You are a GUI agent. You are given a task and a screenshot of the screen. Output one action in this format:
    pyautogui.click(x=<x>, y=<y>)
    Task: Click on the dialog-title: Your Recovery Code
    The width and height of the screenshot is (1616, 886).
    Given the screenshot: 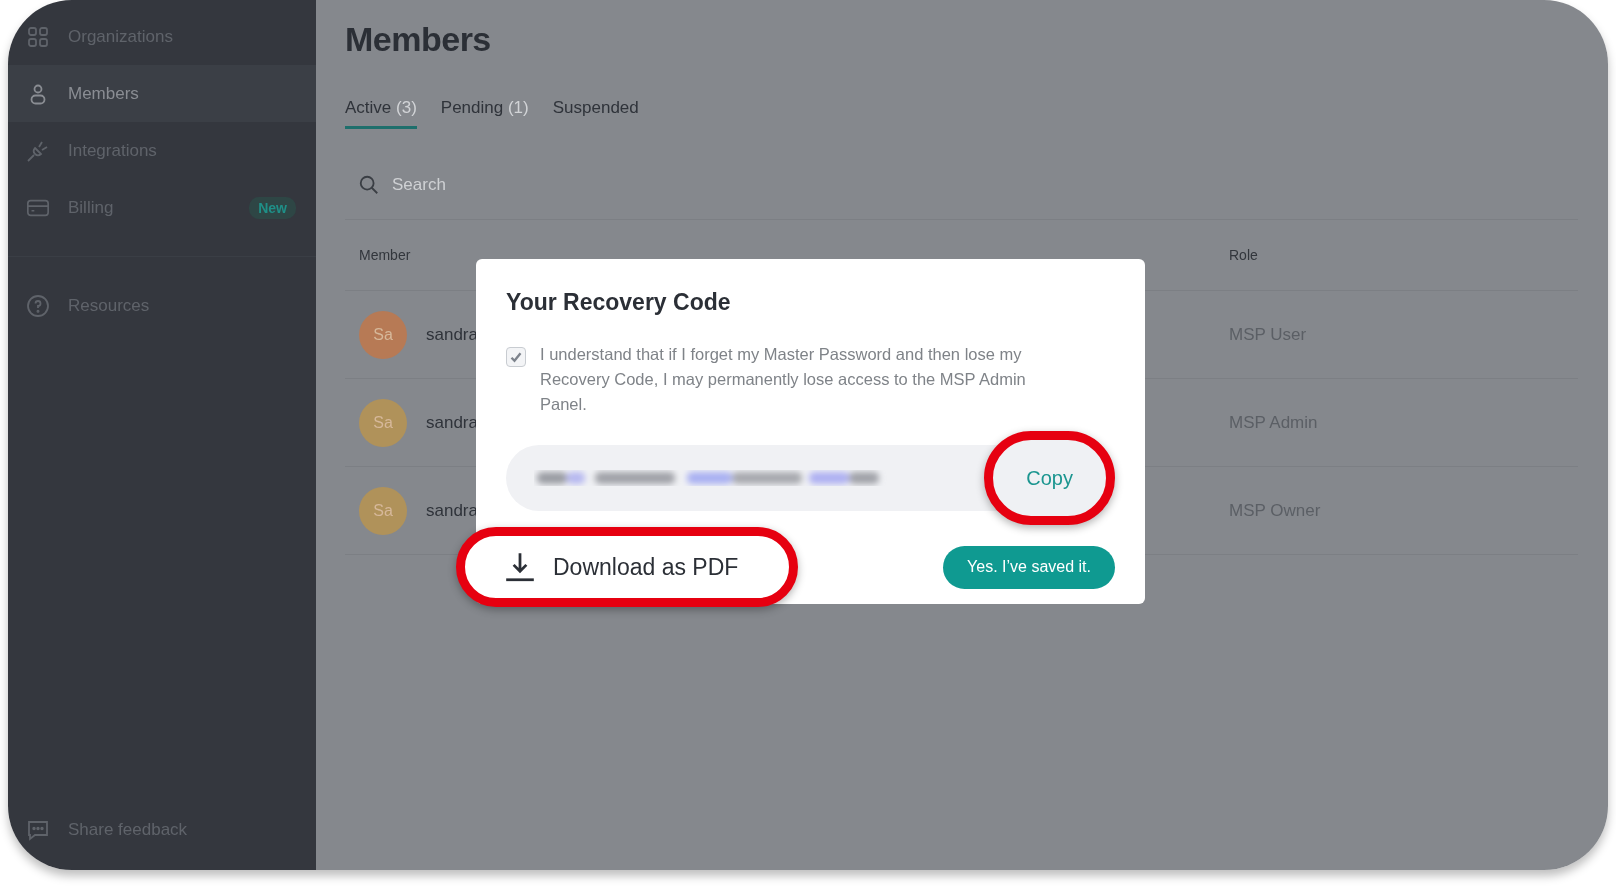 What is the action you would take?
    pyautogui.click(x=619, y=302)
    